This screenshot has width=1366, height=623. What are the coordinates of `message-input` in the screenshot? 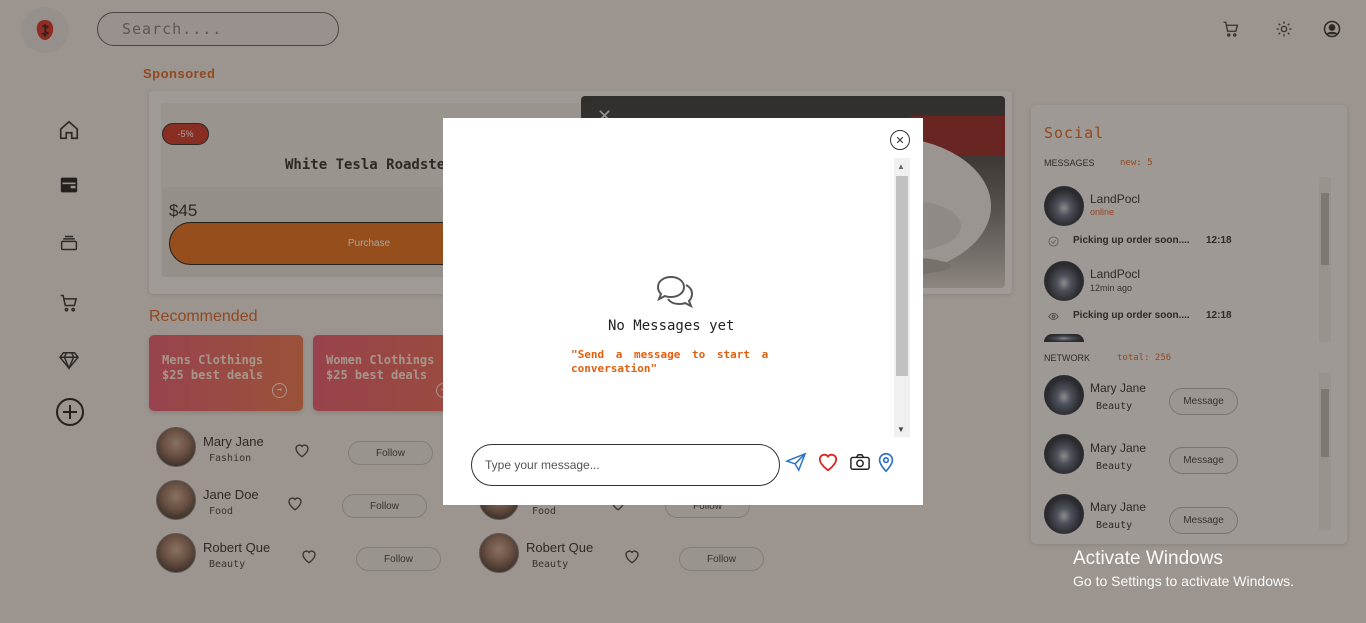 It's located at (625, 465).